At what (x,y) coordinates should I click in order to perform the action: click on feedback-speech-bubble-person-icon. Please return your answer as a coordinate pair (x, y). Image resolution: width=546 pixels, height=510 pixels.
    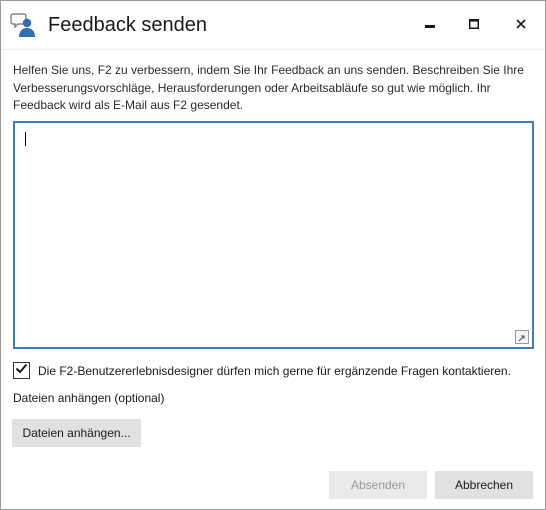
    Looking at the image, I should click on (24, 25).